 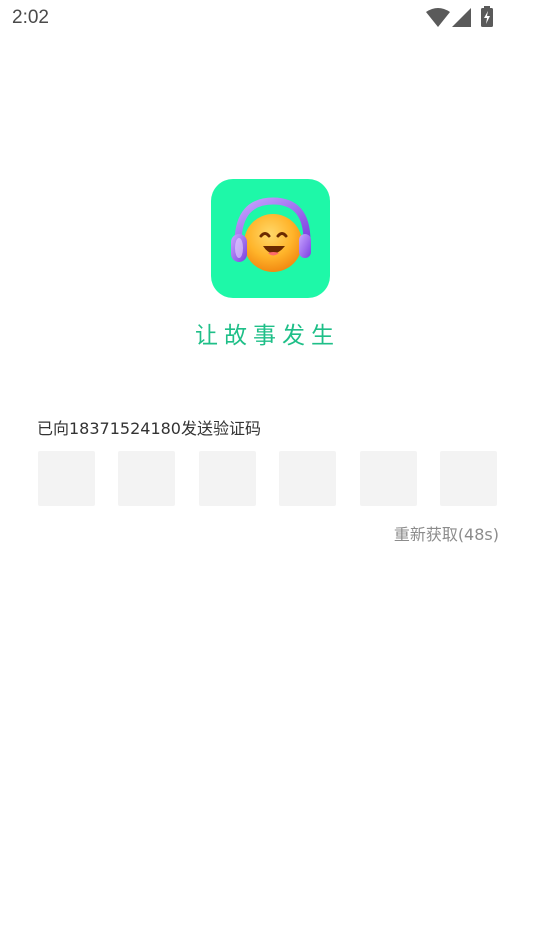 I want to click on verification-code-input, so click(x=268, y=478).